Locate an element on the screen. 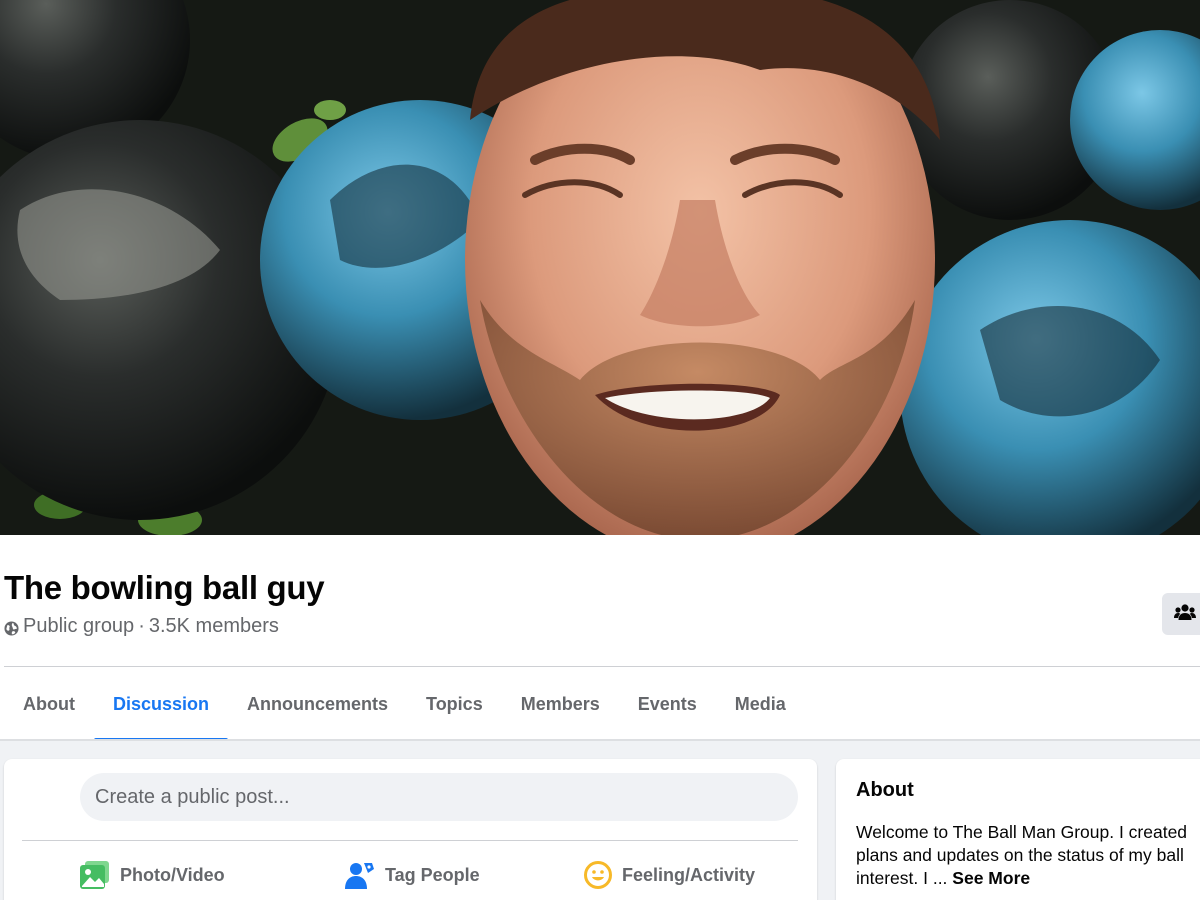 Image resolution: width=1200 pixels, height=900 pixels. globe-icon is located at coordinates (11, 627).